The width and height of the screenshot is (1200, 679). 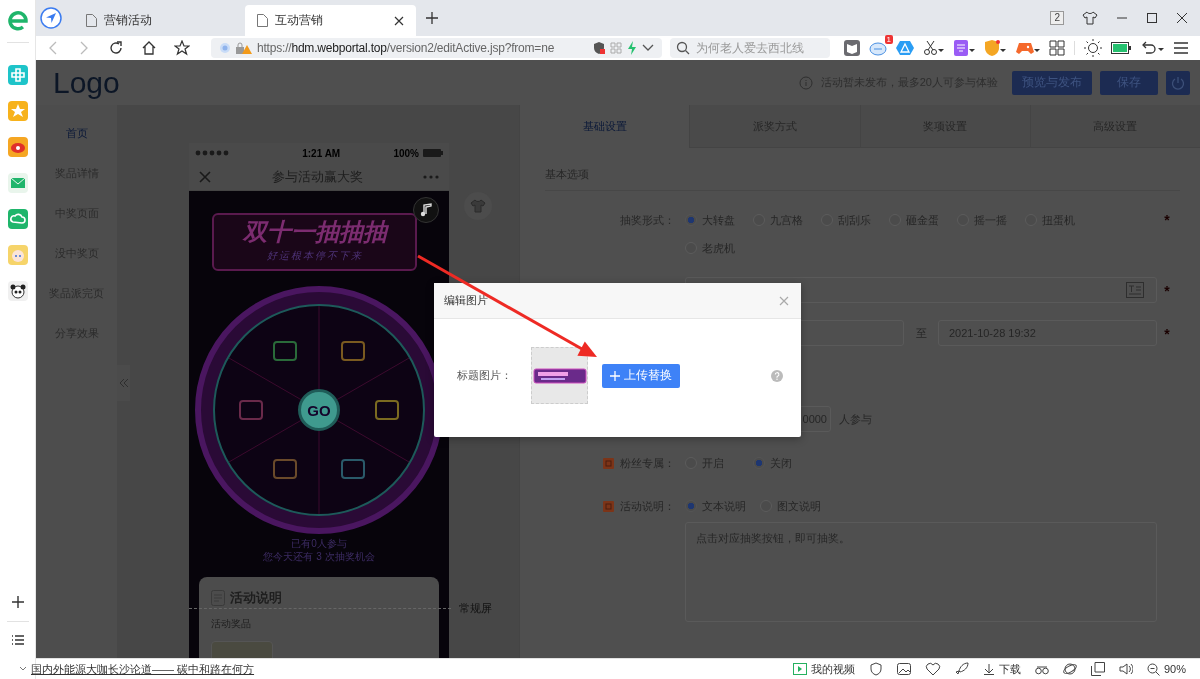 I want to click on dialog-title: 编辑图片, so click(x=466, y=300).